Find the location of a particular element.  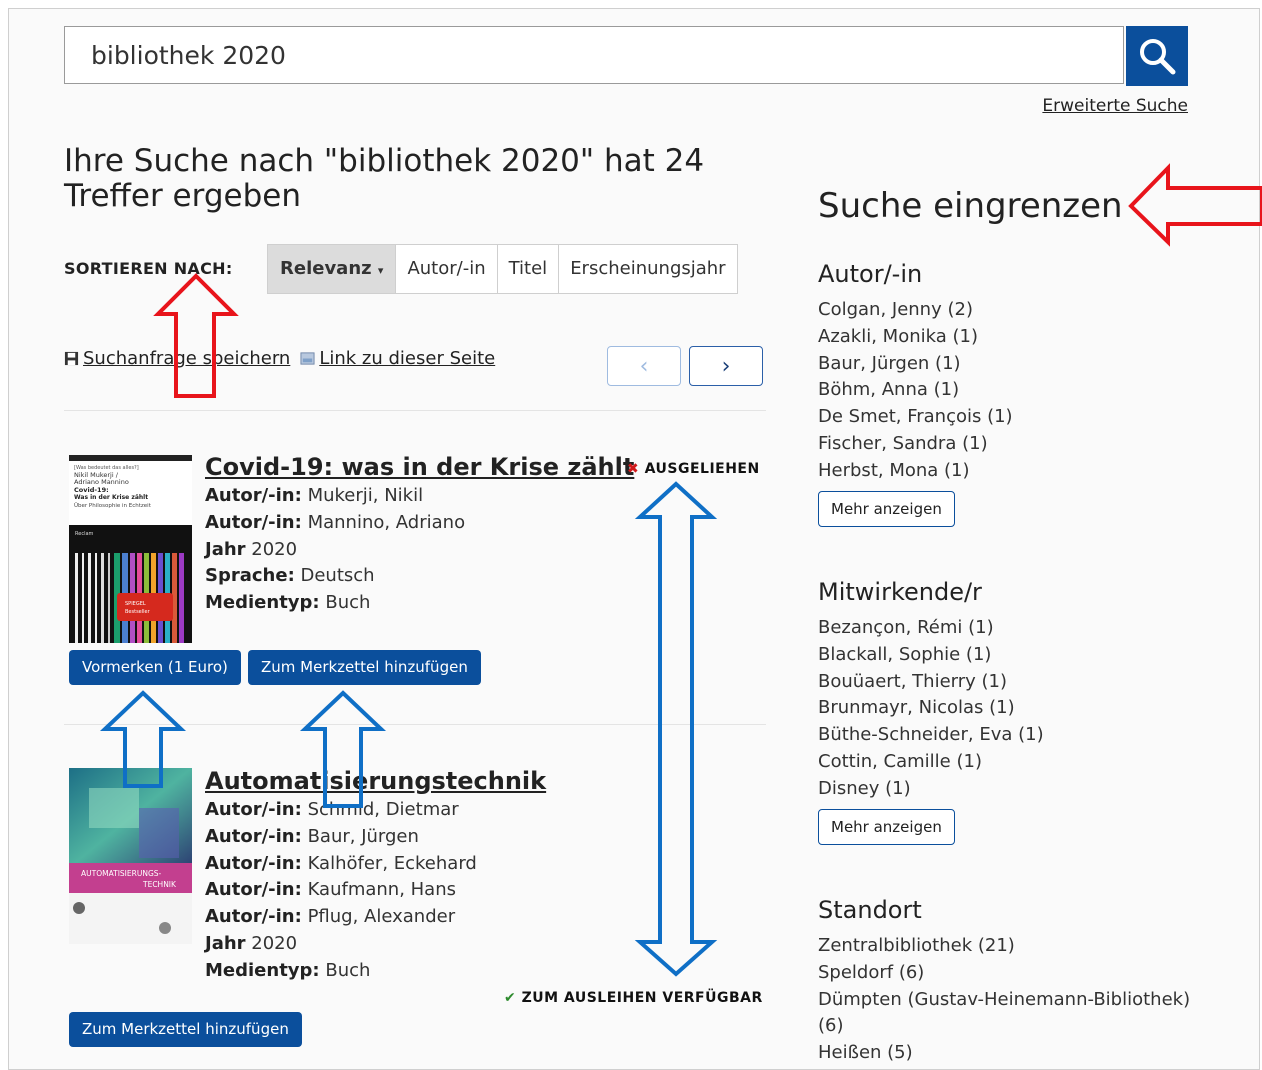

meta-label: Medientyp: is located at coordinates (262, 603).